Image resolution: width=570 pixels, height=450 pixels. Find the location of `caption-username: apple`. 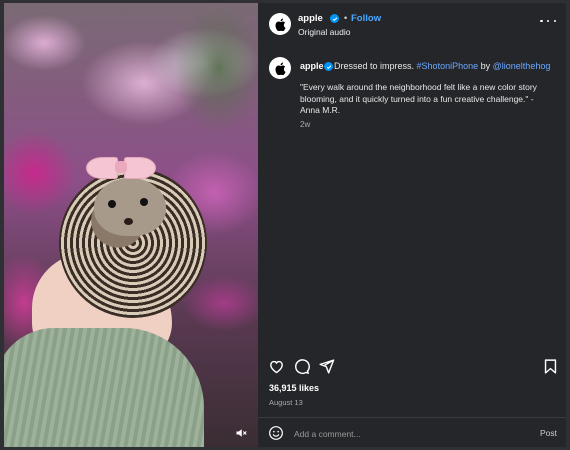

caption-username: apple is located at coordinates (312, 66).